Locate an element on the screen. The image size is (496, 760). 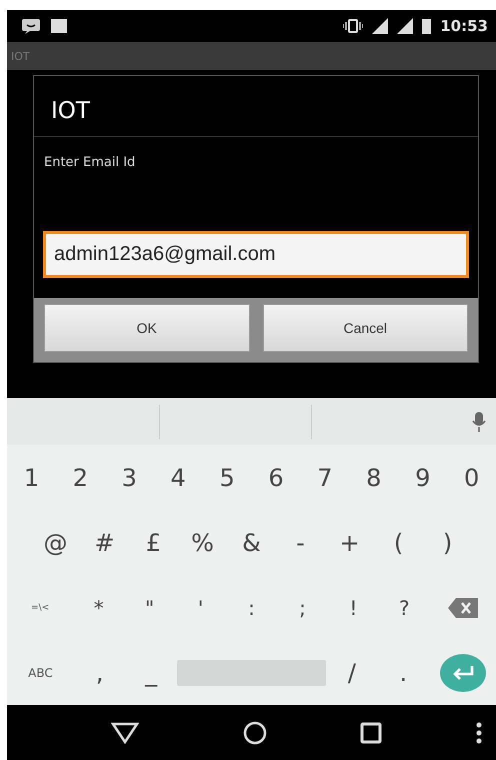
key: " is located at coordinates (149, 608).